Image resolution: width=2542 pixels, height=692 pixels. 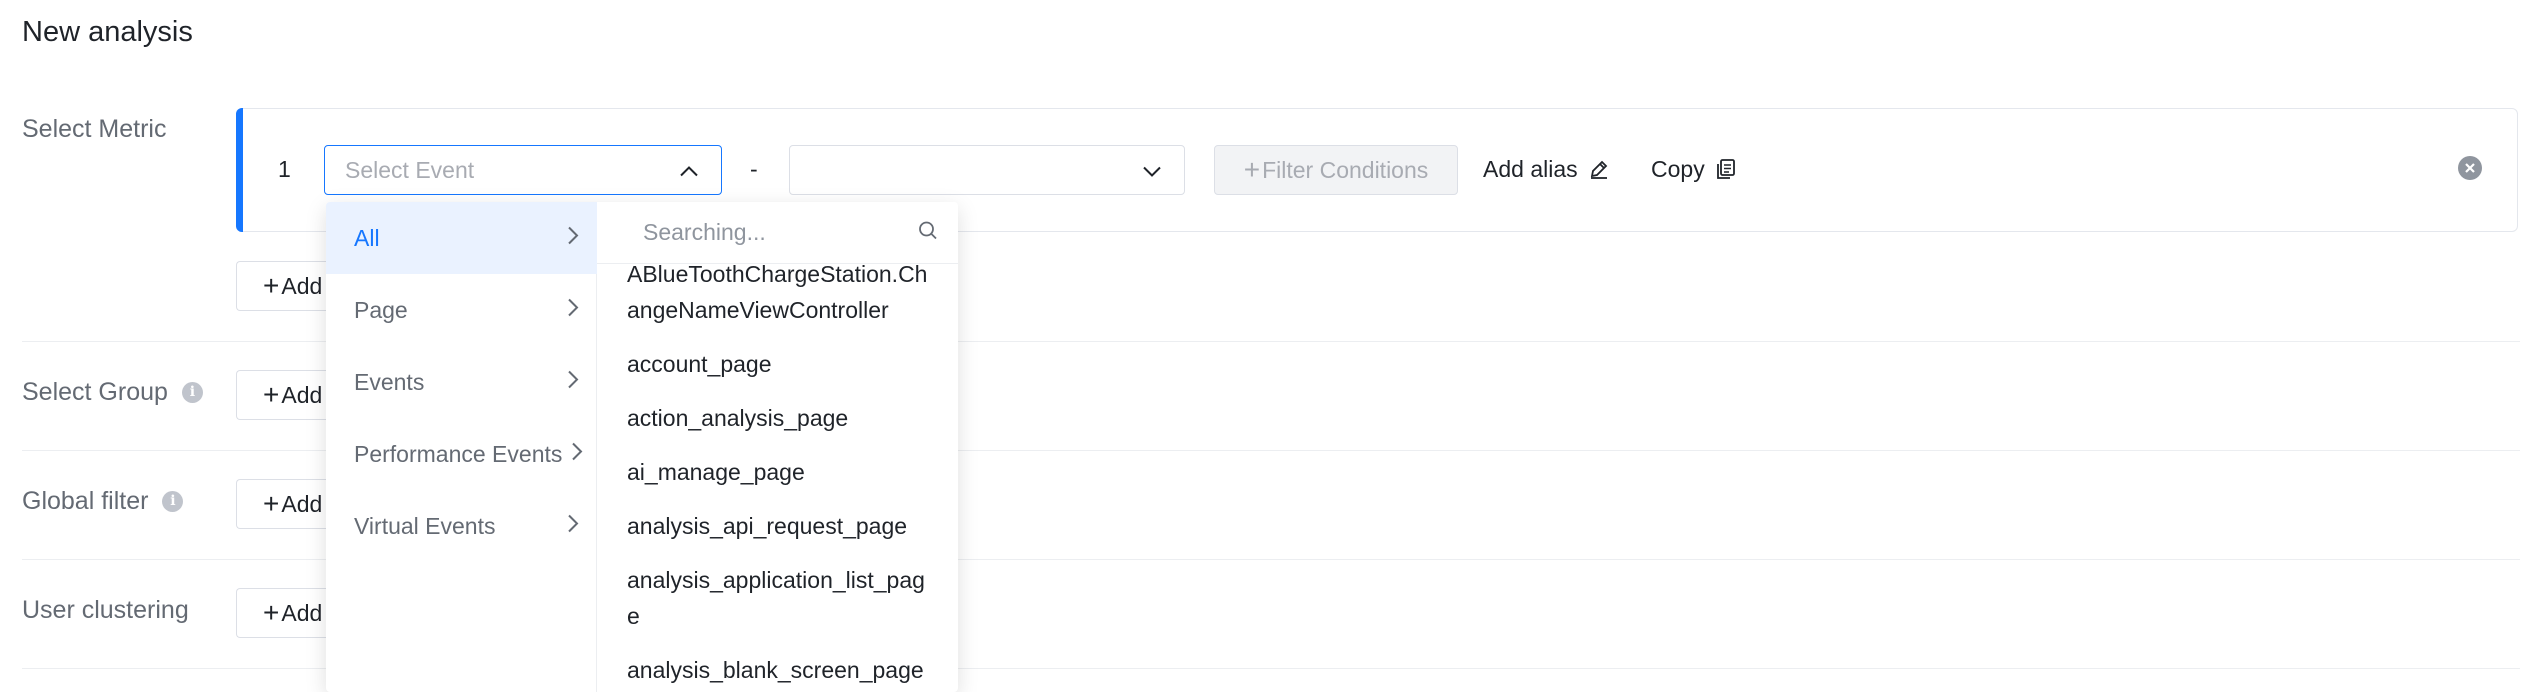 What do you see at coordinates (1725, 169) in the screenshot?
I see `copy-icon` at bounding box center [1725, 169].